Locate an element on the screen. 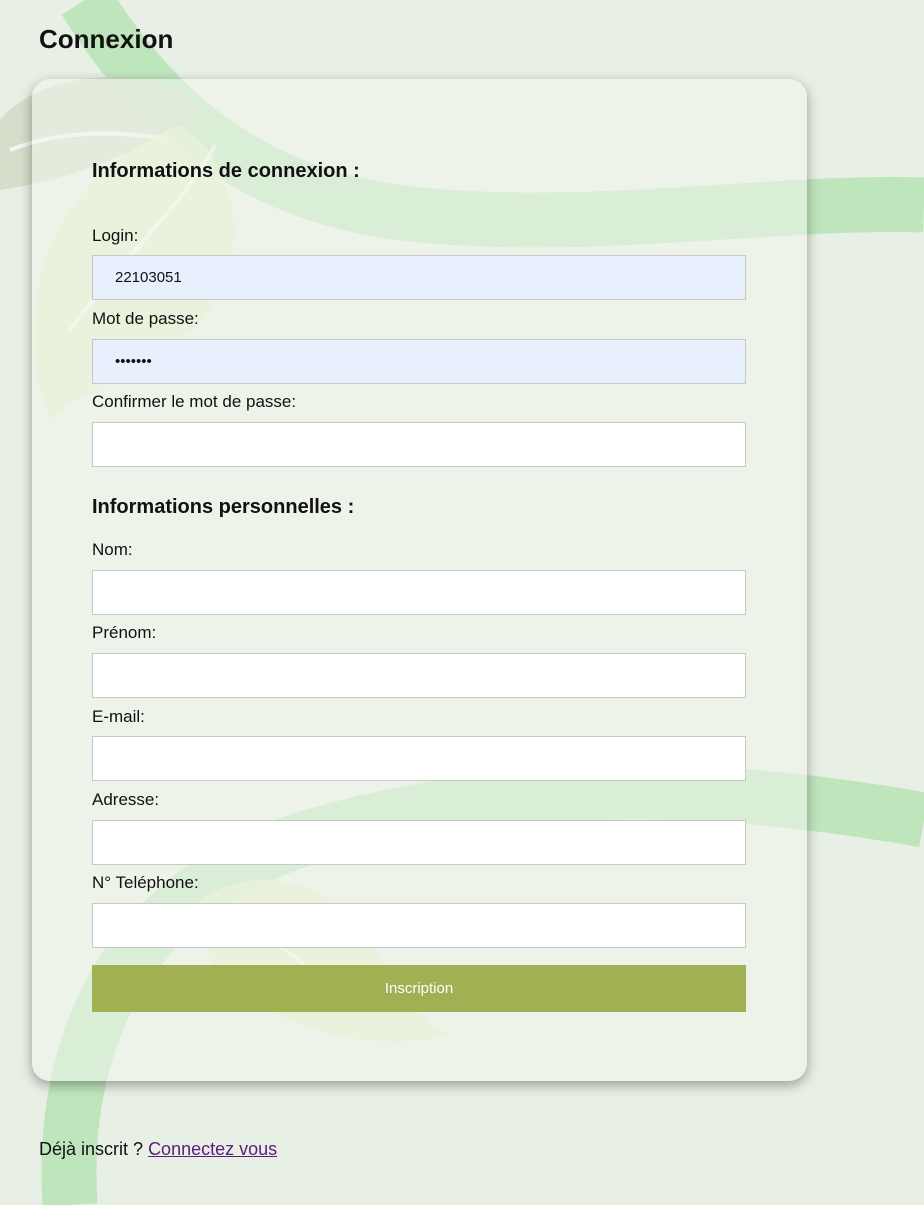  prenom-input is located at coordinates (419, 675).